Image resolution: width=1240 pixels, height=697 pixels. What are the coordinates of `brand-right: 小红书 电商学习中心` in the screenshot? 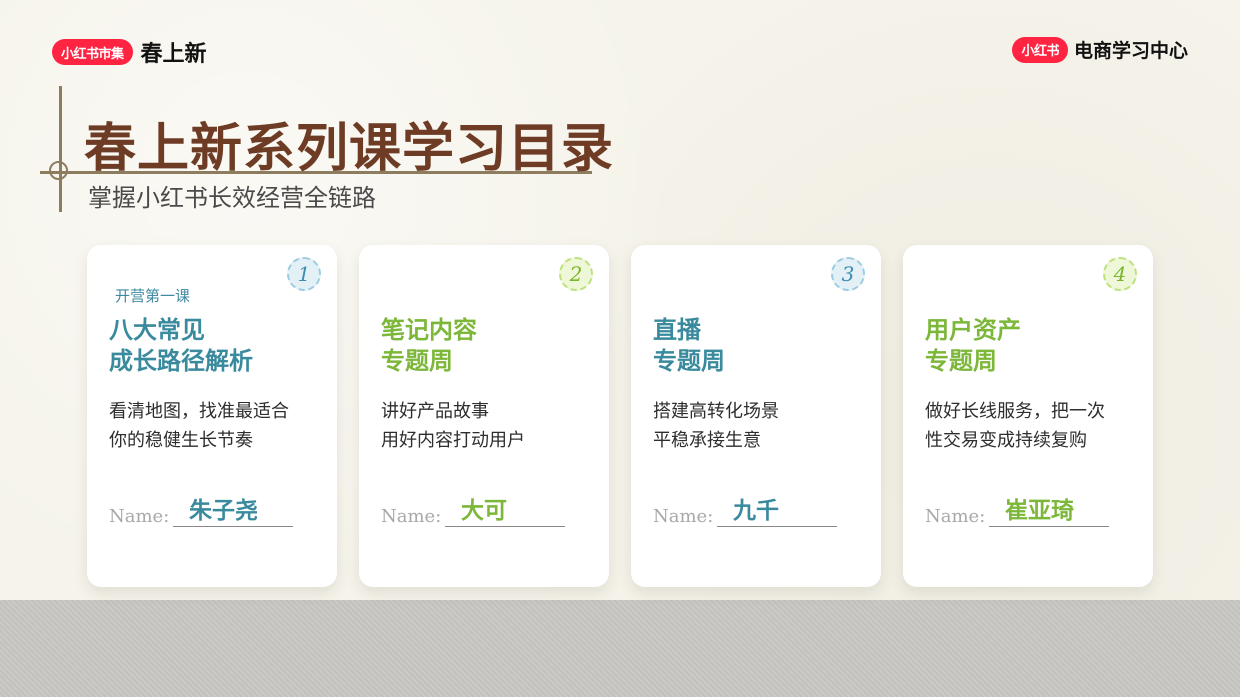 It's located at (1100, 49).